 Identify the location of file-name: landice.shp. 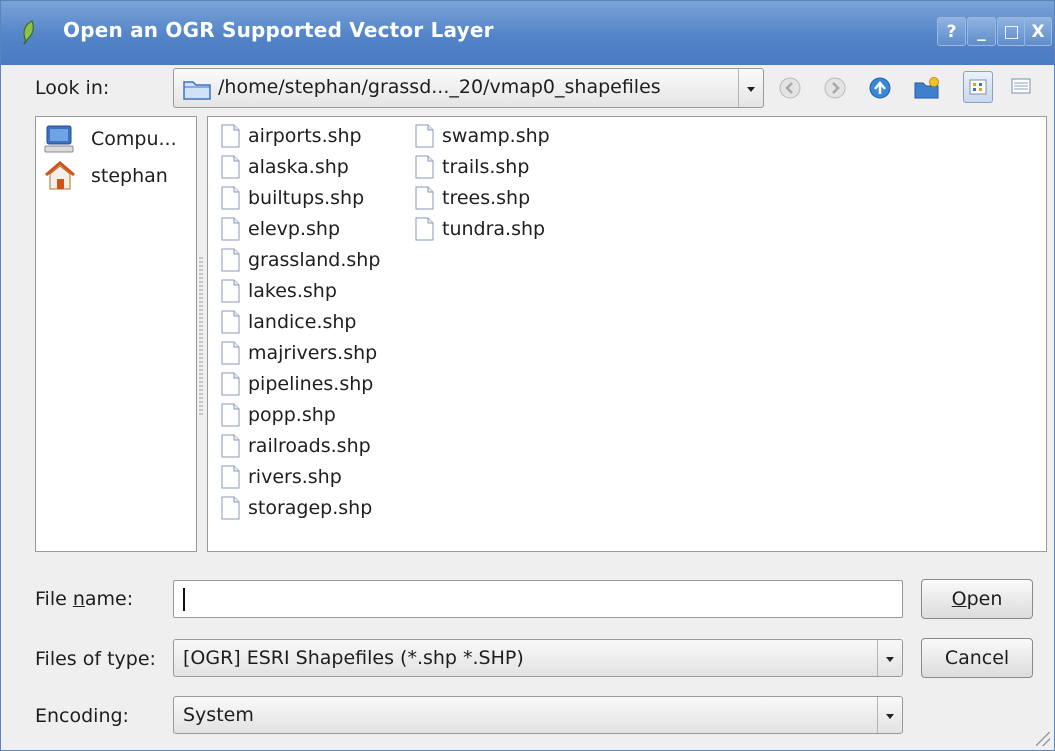
(302, 321).